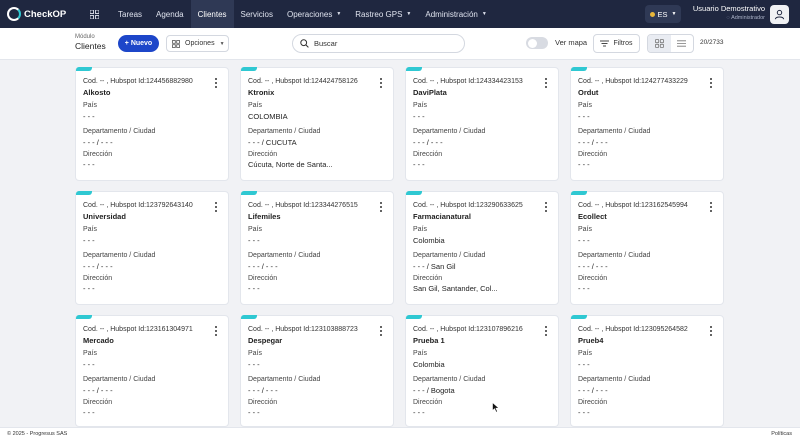 This screenshot has width=800, height=439. I want to click on nav-item-5: Rastreo GPS ▼, so click(383, 14).